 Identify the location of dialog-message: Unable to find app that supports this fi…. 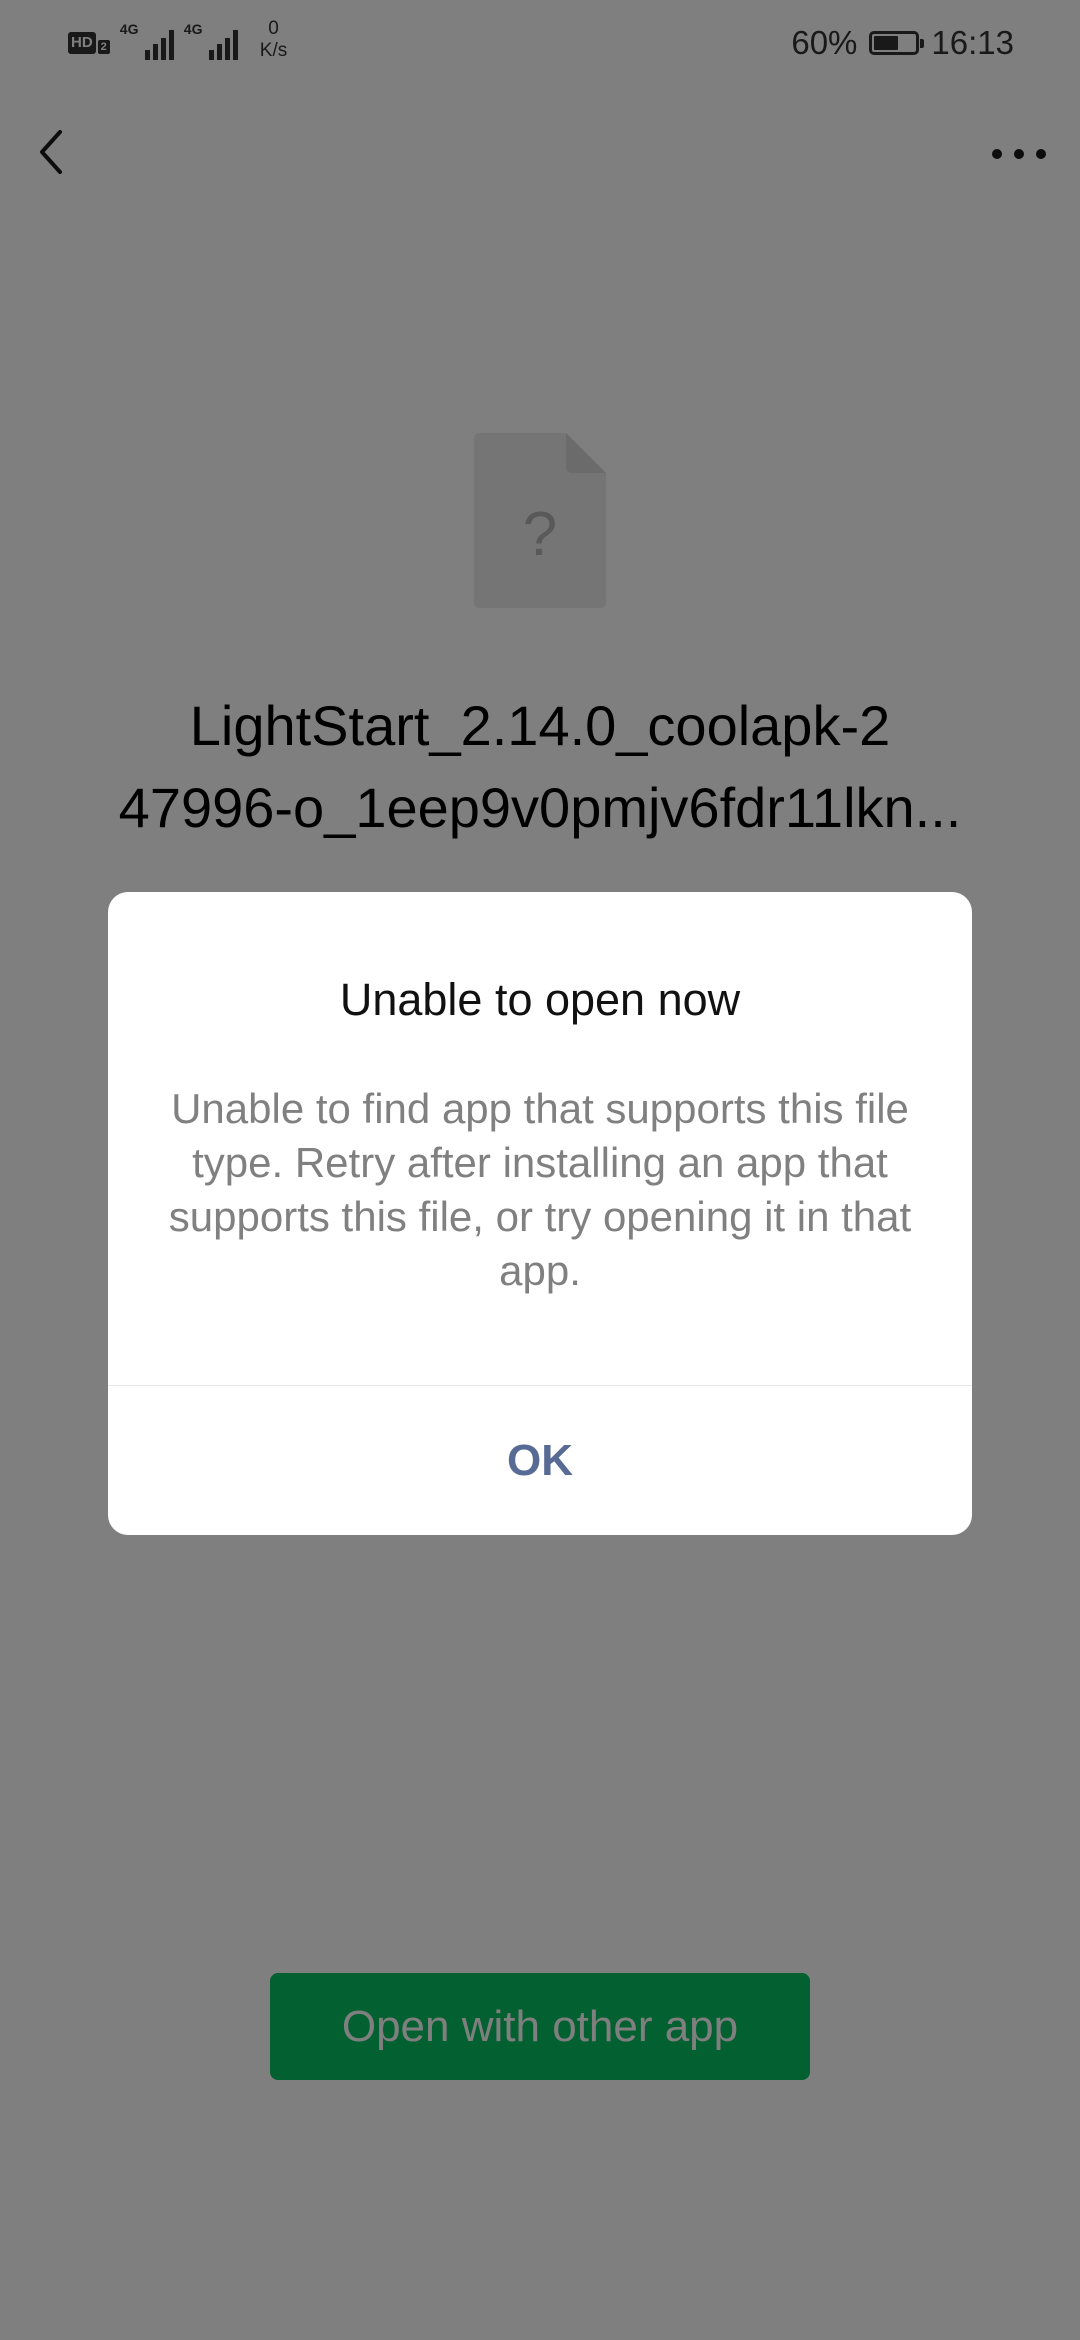
(540, 1189).